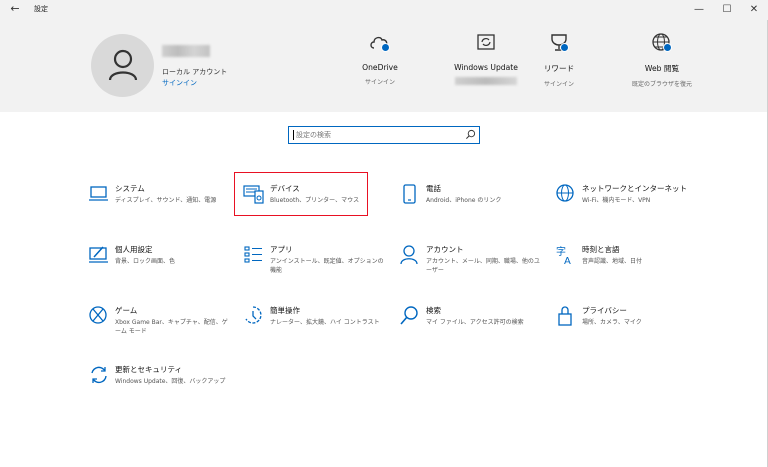  I want to click on ease-of-access-icon, so click(253, 315).